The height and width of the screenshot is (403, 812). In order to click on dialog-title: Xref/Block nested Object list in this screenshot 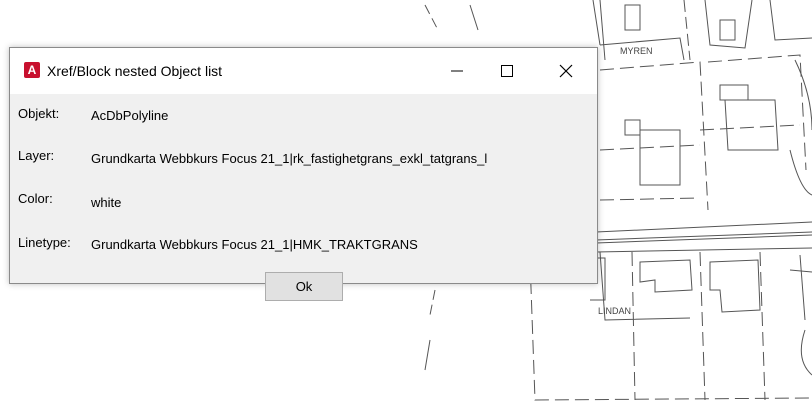, I will do `click(135, 71)`.